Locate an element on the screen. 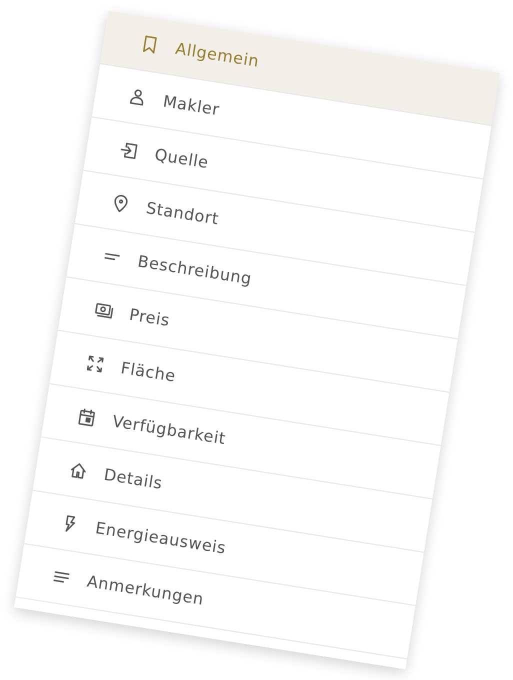  menu-item: Details is located at coordinates (133, 478).